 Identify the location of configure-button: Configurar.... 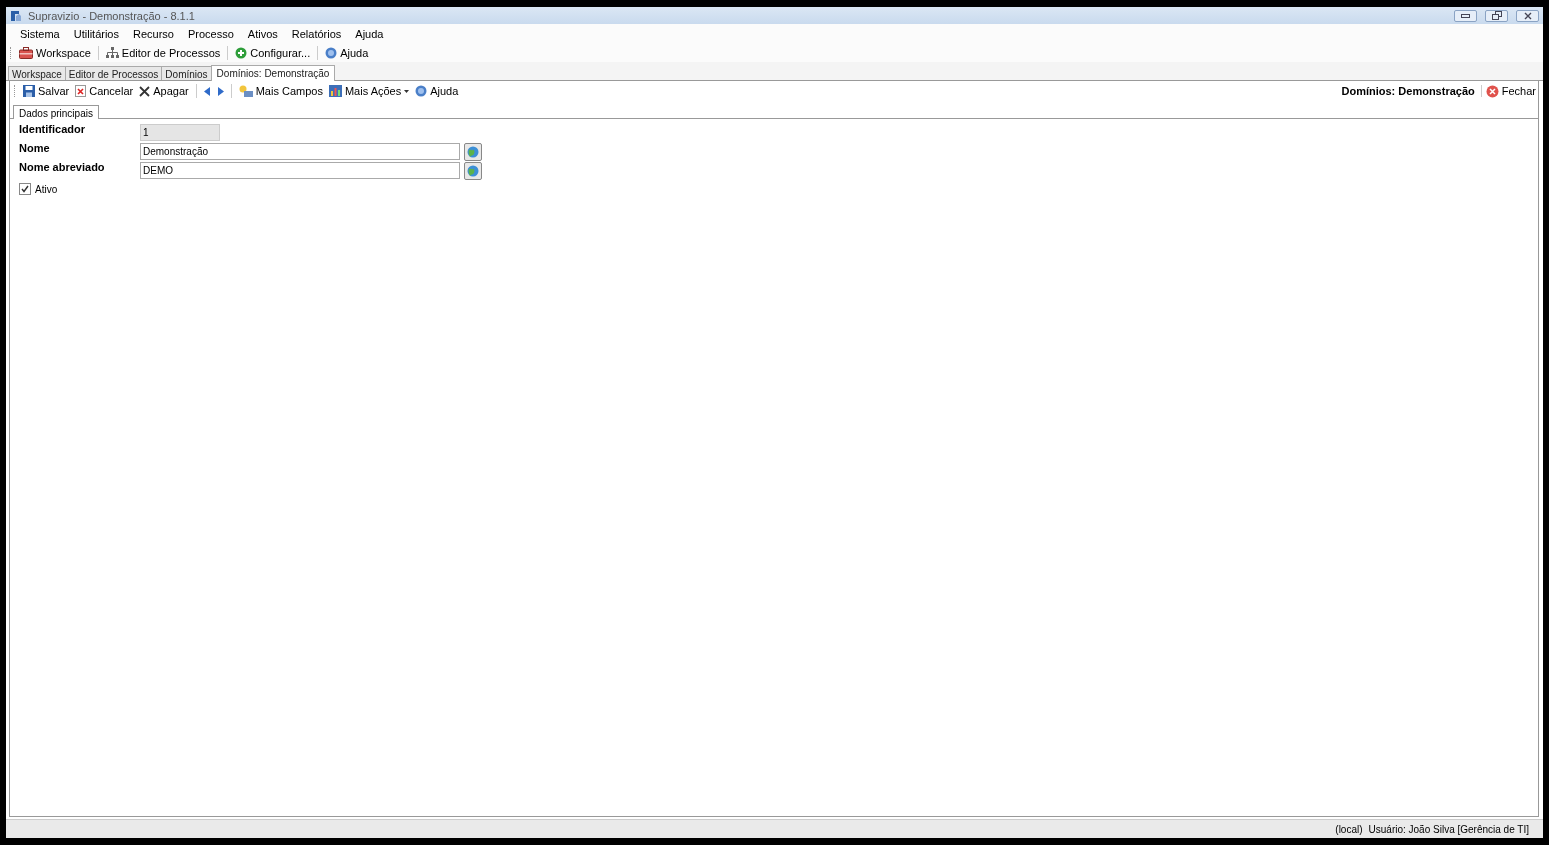
(273, 52).